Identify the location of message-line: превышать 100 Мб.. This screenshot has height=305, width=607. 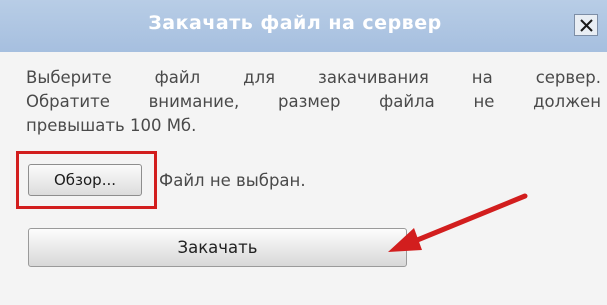
(111, 125).